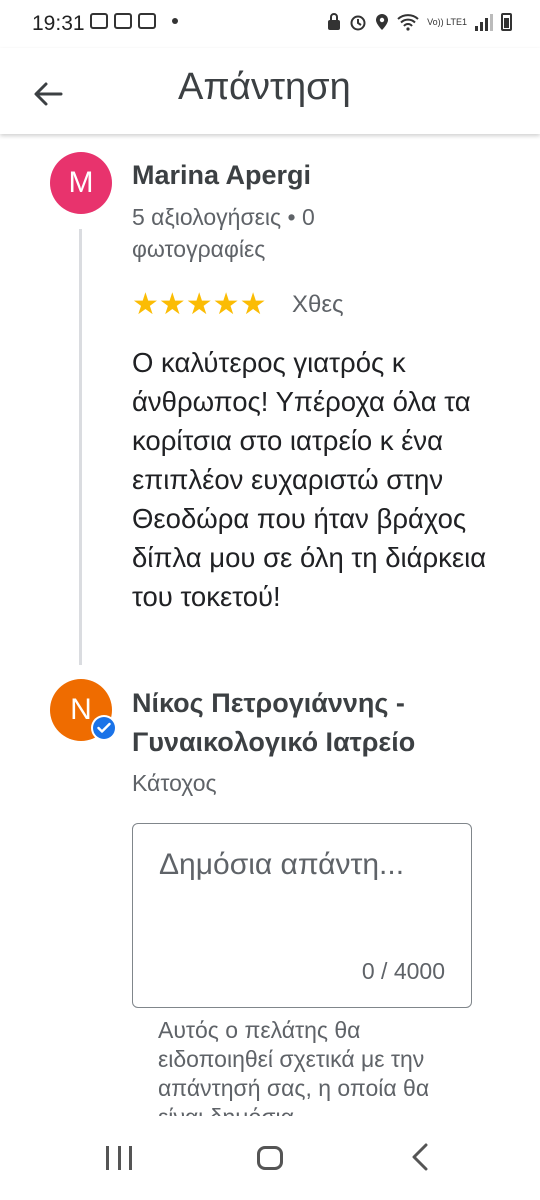  I want to click on location-icon, so click(382, 22).